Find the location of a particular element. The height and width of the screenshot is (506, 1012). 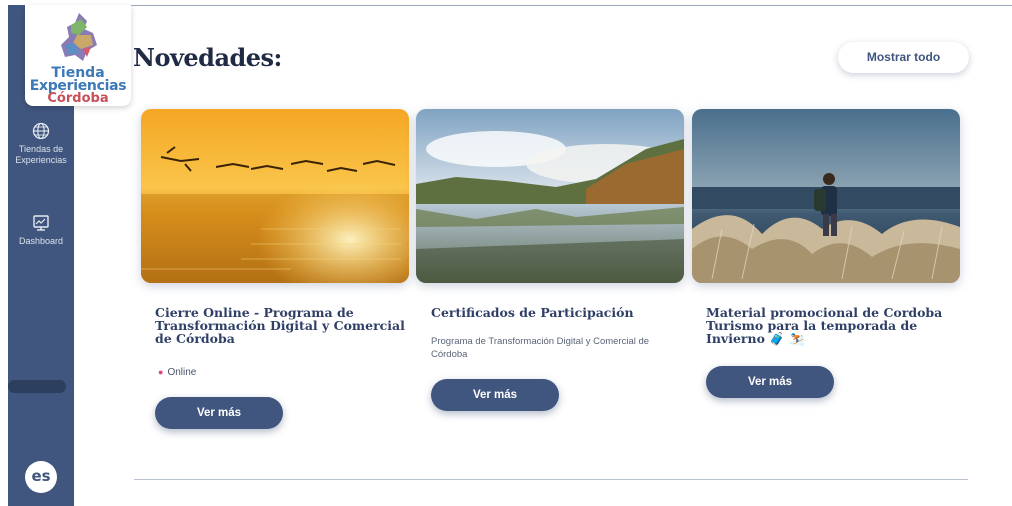

globe-icon is located at coordinates (41, 131).